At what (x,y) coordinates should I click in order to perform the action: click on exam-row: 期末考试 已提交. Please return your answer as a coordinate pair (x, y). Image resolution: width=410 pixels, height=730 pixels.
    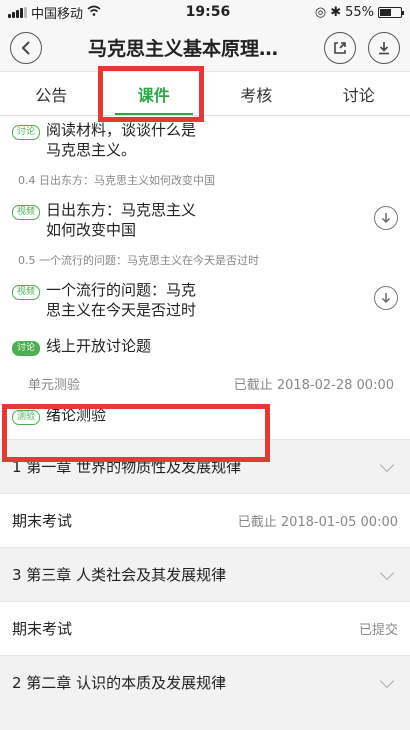
    Looking at the image, I should click on (205, 628).